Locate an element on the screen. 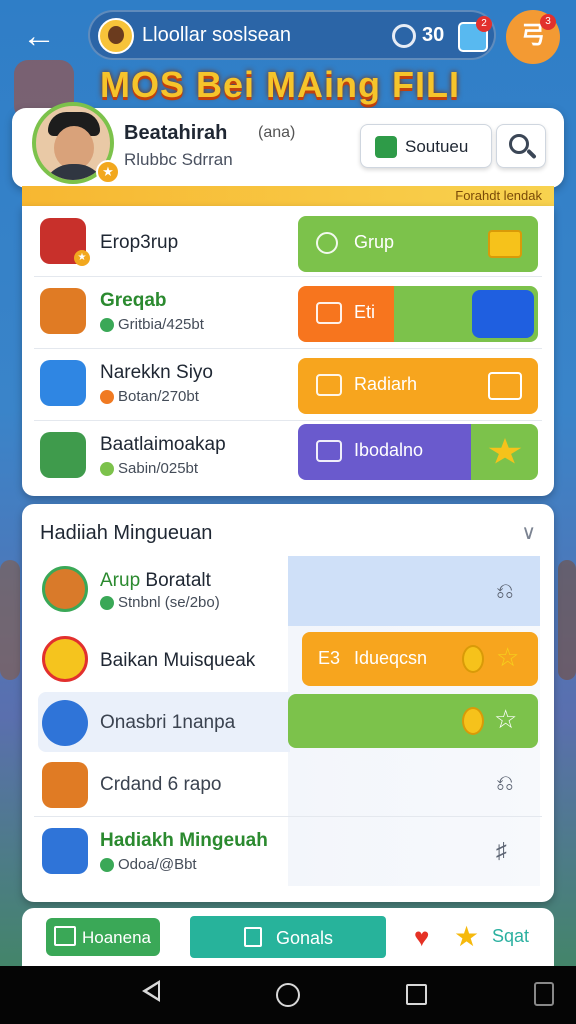  mail-button: Ibodalno is located at coordinates (418, 452).